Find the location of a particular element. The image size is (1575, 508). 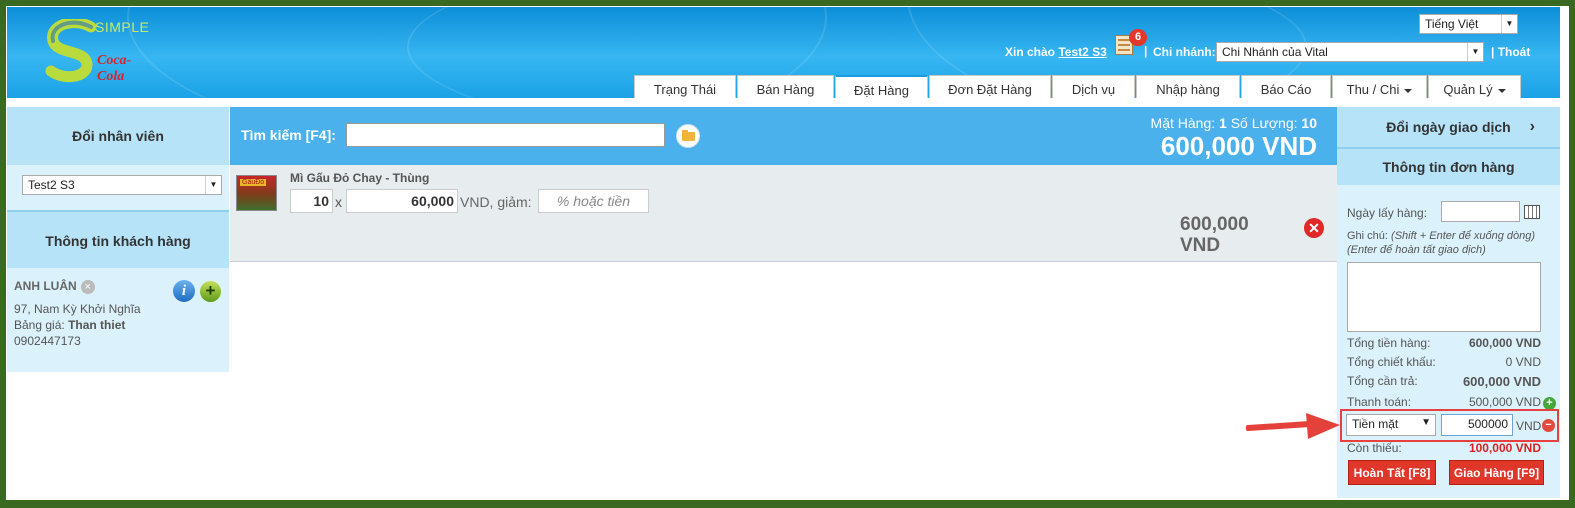

search-label: Tìm kiếm [F4]: is located at coordinates (288, 135).